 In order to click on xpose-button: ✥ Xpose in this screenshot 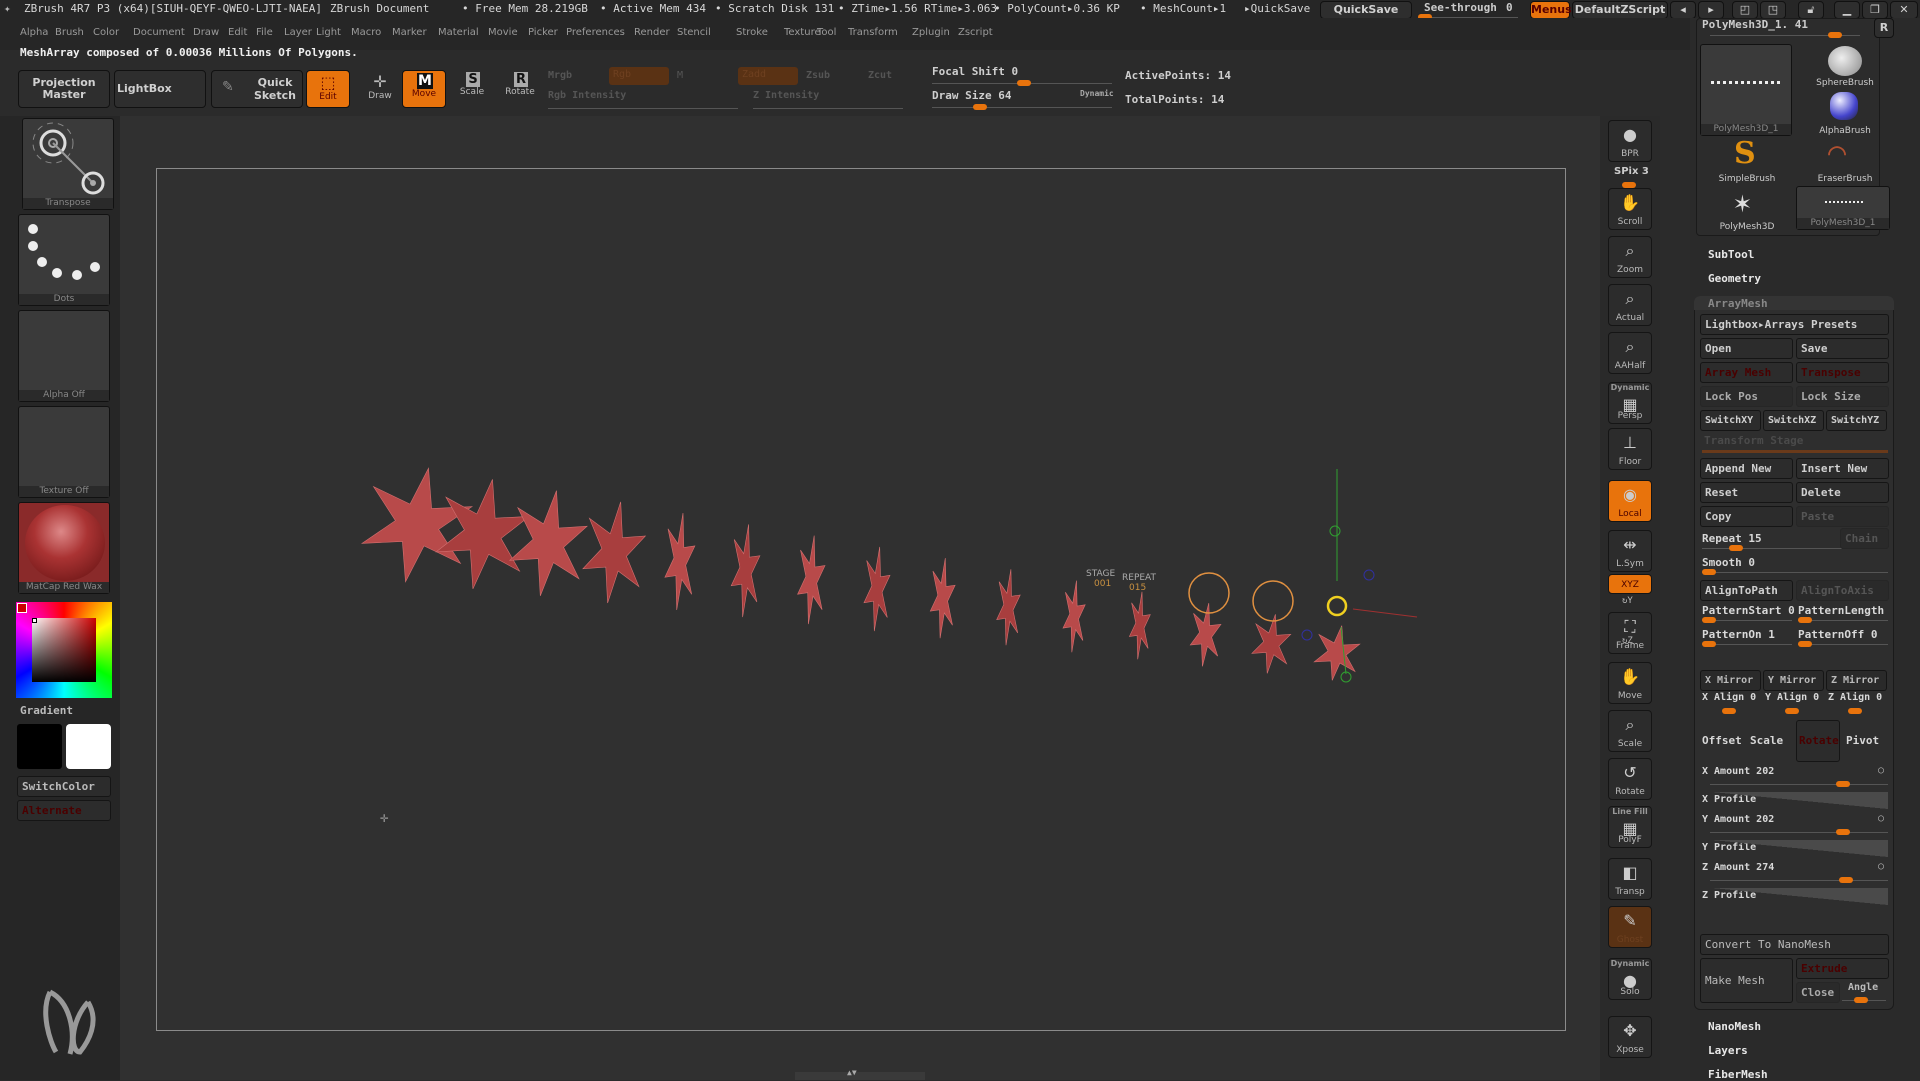, I will do `click(1630, 1037)`.